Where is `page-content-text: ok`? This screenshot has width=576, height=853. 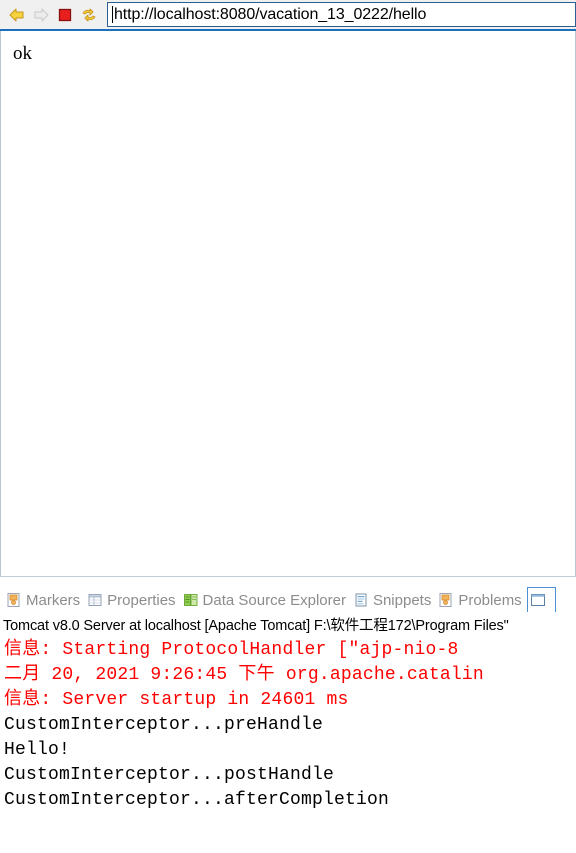 page-content-text: ok is located at coordinates (22, 53).